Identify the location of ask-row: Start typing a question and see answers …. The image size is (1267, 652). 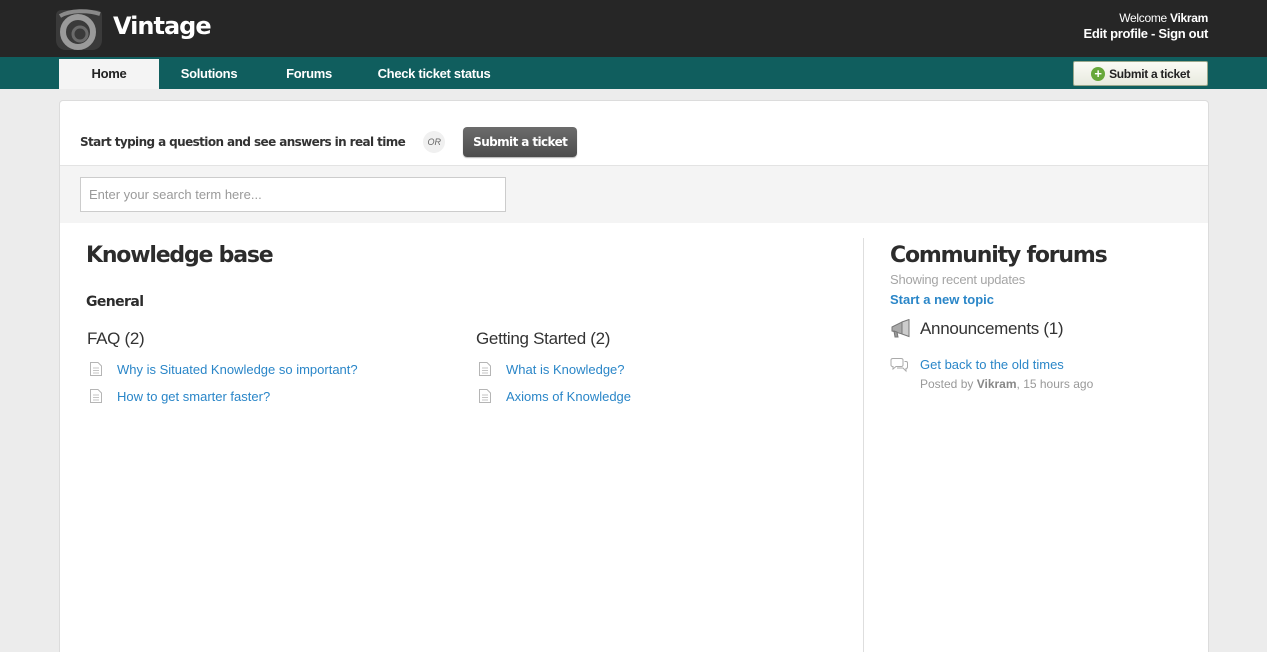
(329, 142).